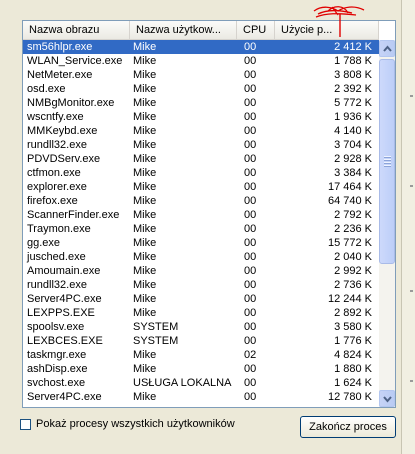  What do you see at coordinates (57, 355) in the screenshot?
I see `process-name: taskmgr.exe` at bounding box center [57, 355].